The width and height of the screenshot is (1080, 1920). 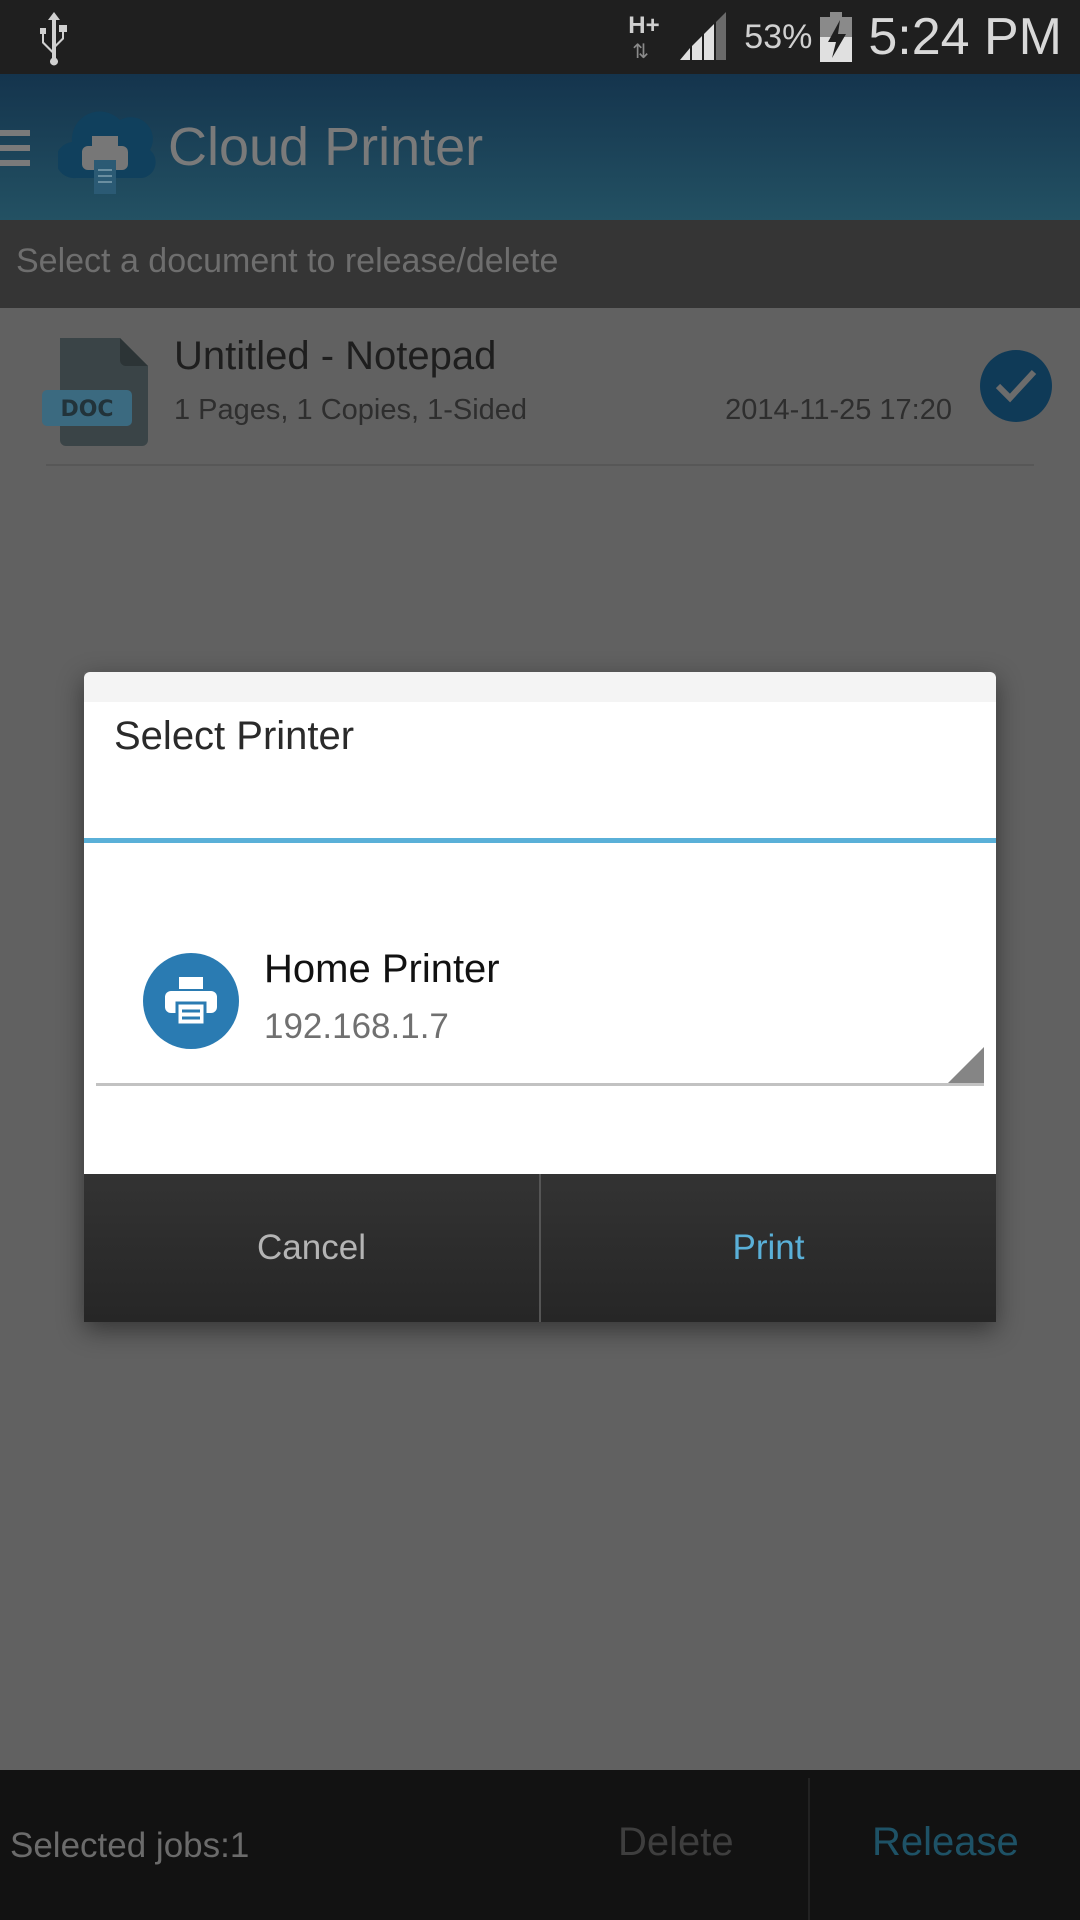 I want to click on job-title: Untitled - Notepad, so click(x=335, y=356).